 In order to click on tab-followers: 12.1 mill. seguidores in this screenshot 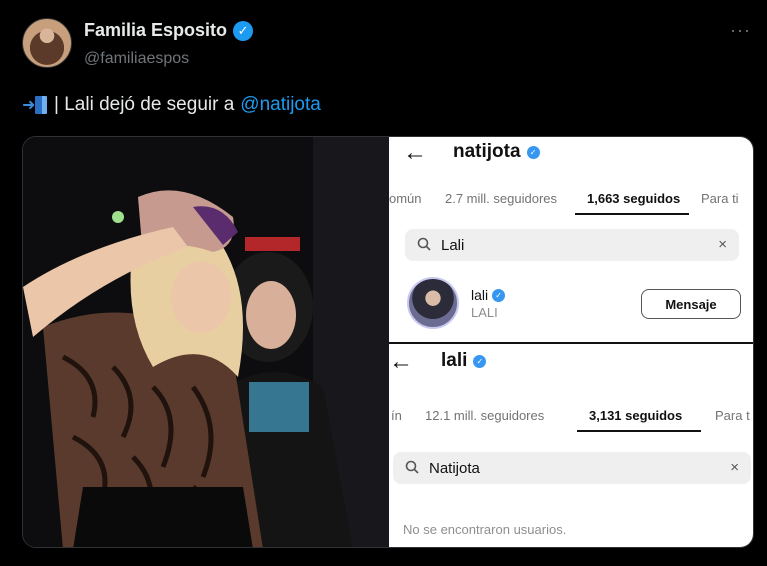, I will do `click(484, 415)`.